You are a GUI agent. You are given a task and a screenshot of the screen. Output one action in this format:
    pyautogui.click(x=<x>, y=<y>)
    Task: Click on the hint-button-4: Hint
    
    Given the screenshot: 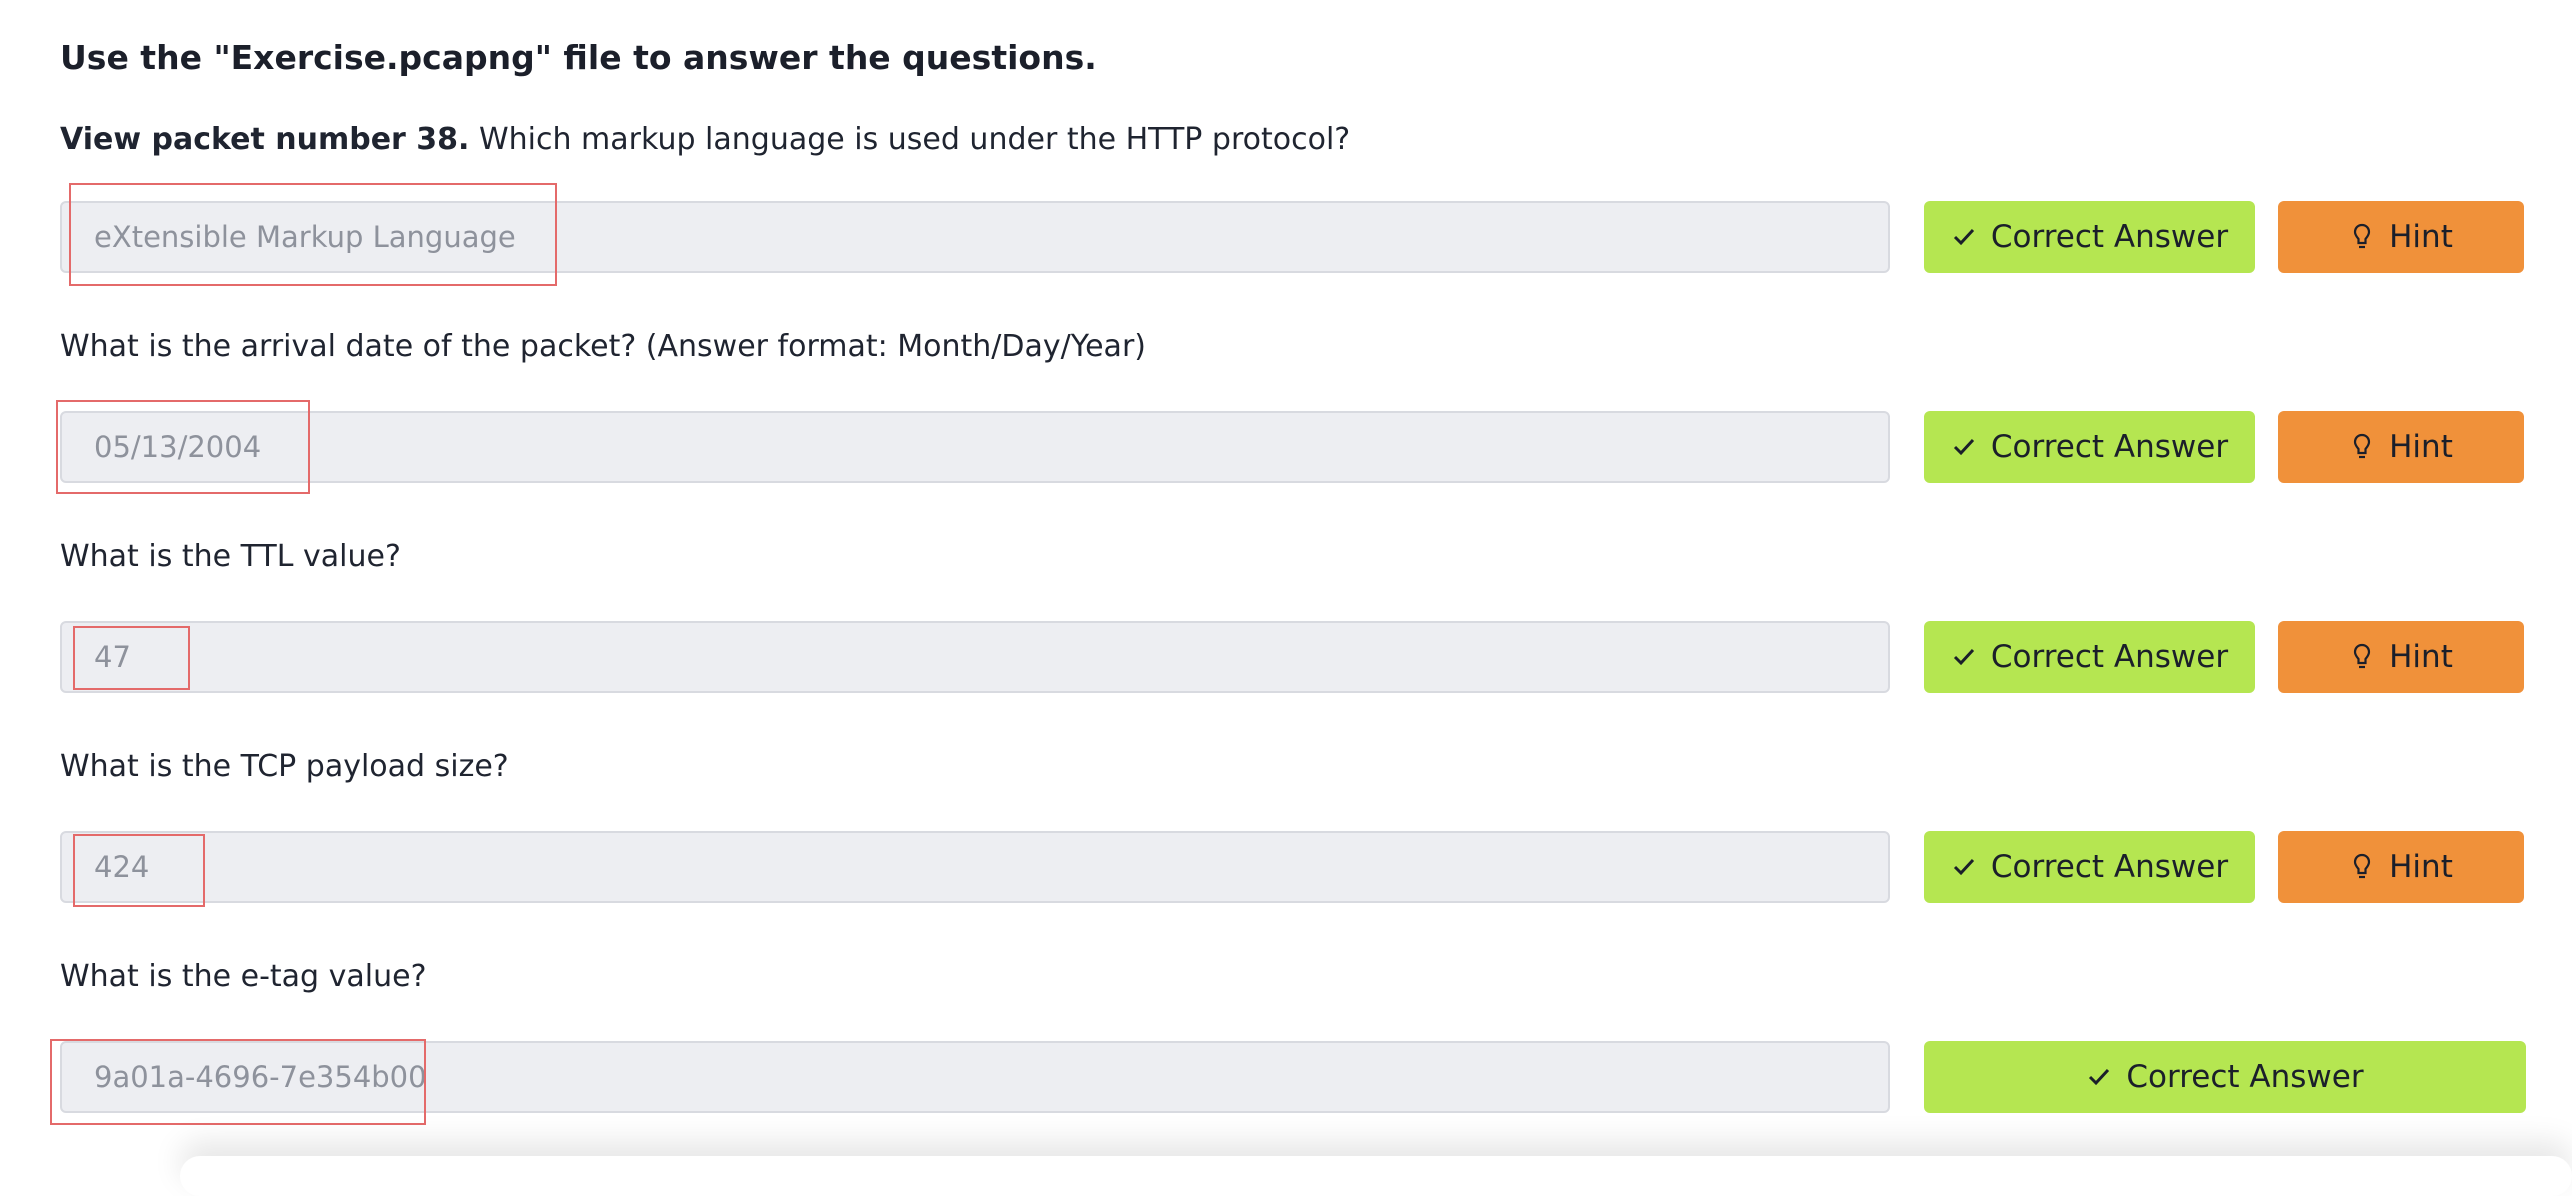 What is the action you would take?
    pyautogui.click(x=2401, y=867)
    